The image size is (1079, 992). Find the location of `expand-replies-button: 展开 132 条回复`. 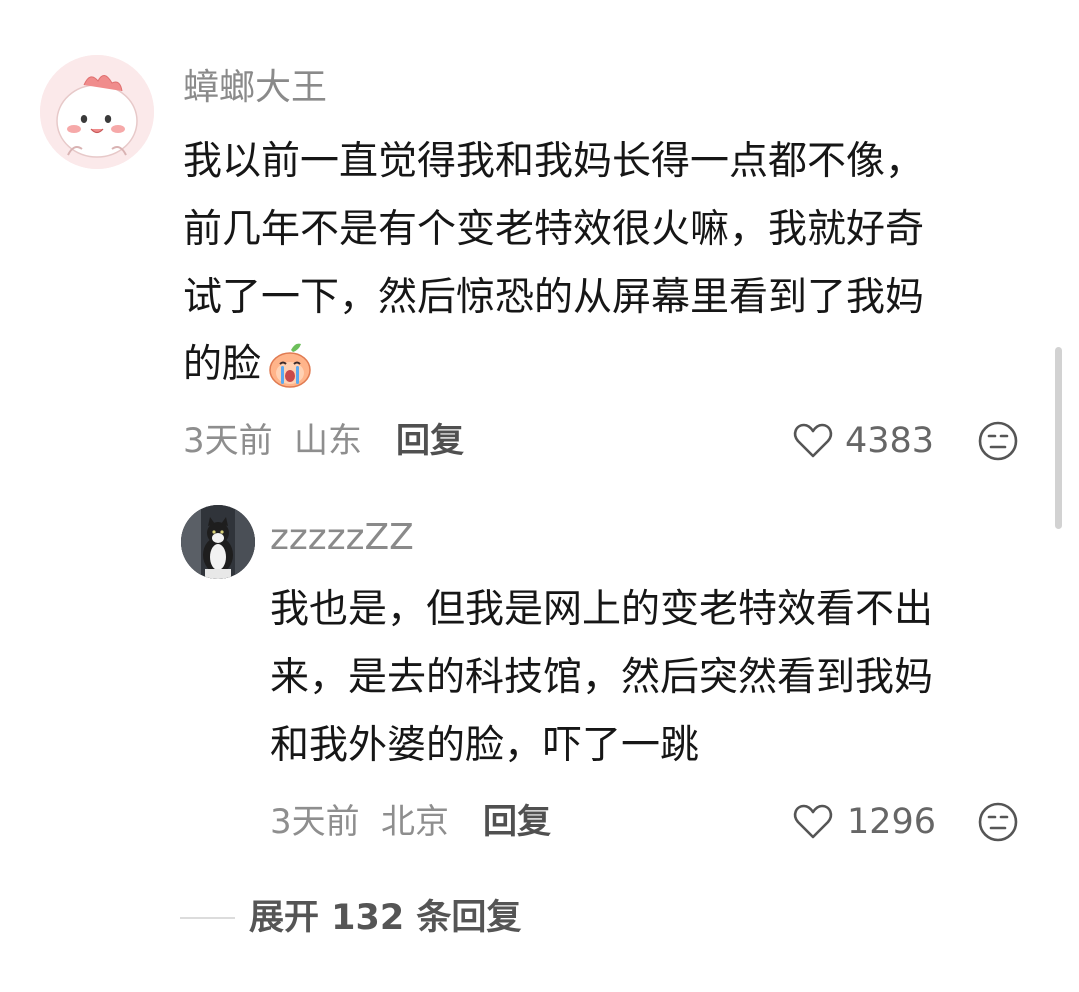

expand-replies-button: 展开 132 条回复 is located at coordinates (385, 918).